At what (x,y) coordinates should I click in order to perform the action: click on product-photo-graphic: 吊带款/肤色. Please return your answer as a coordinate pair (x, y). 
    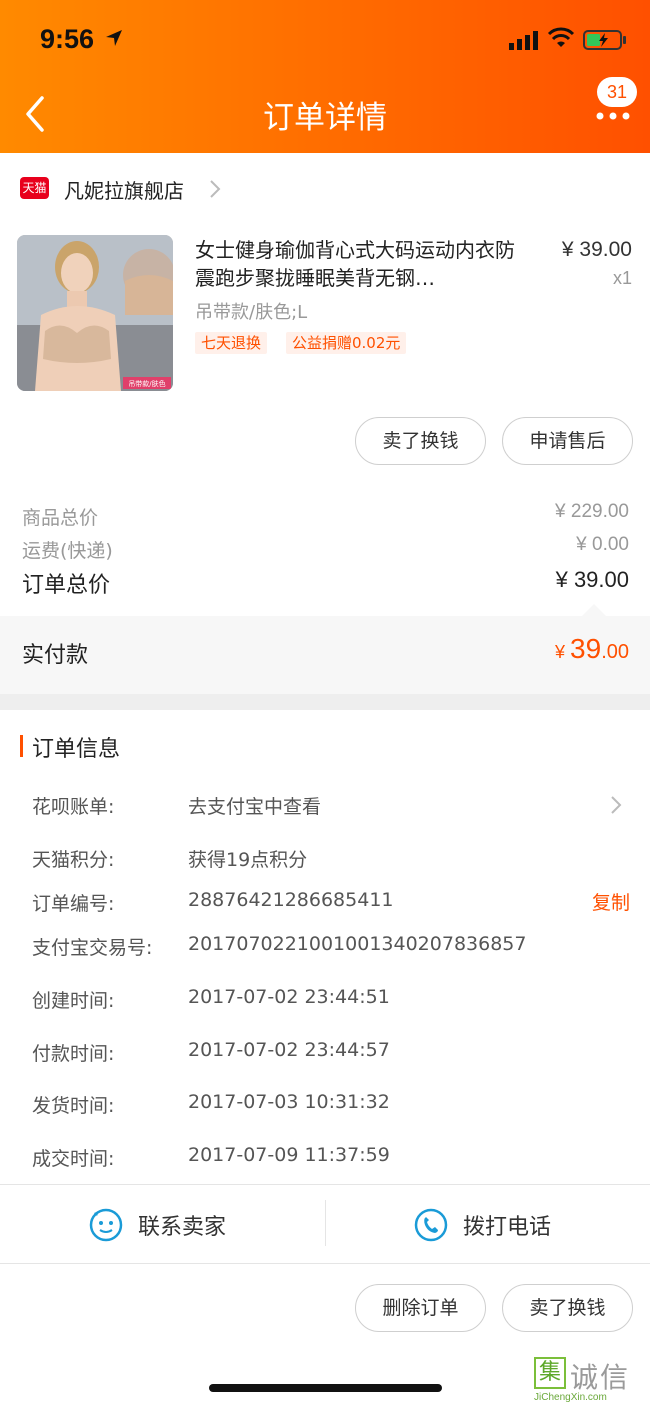
    Looking at the image, I should click on (95, 313).